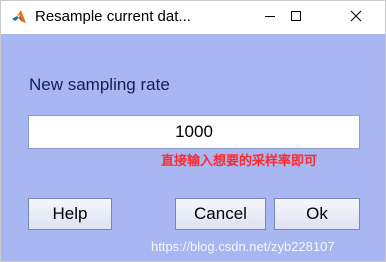  I want to click on close-button, so click(356, 17).